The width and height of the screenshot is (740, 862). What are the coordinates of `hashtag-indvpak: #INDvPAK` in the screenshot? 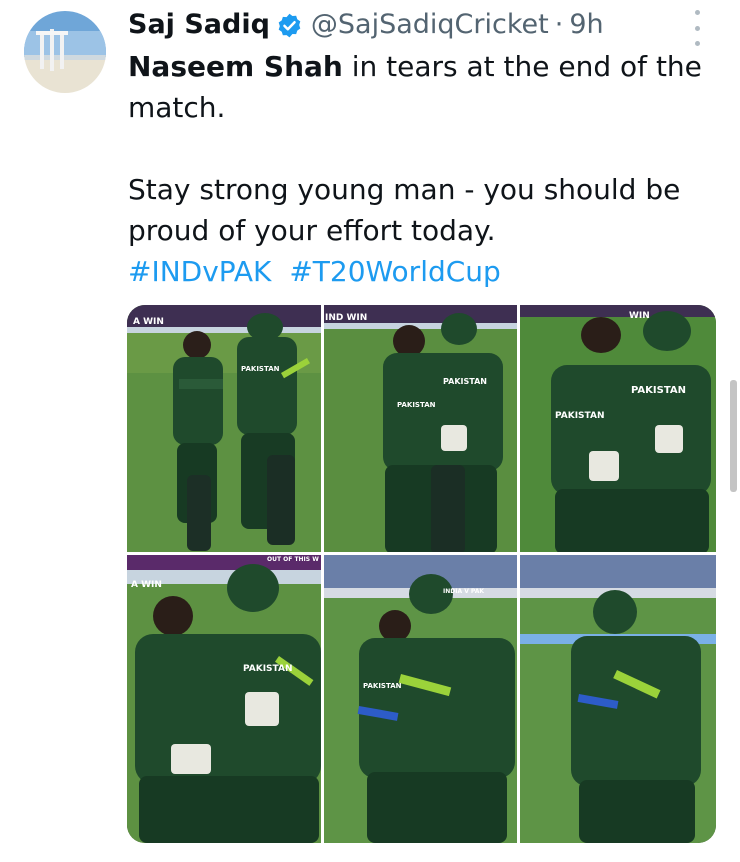 It's located at (199, 271).